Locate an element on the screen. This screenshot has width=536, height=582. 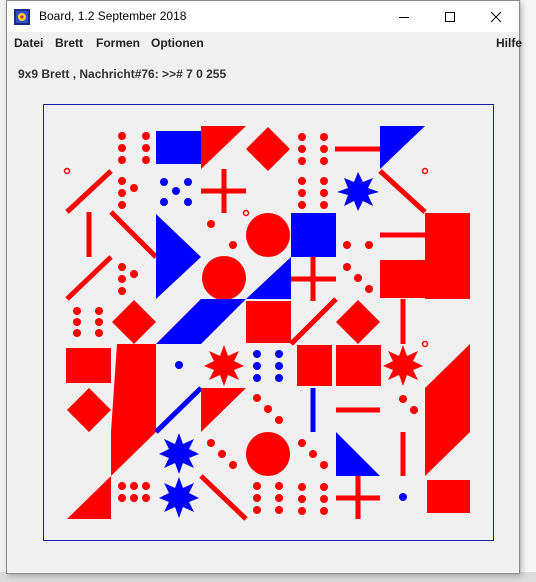
status-message: 9x9 Brett , Nachricht#76: >># 7 0 255 is located at coordinates (122, 74).